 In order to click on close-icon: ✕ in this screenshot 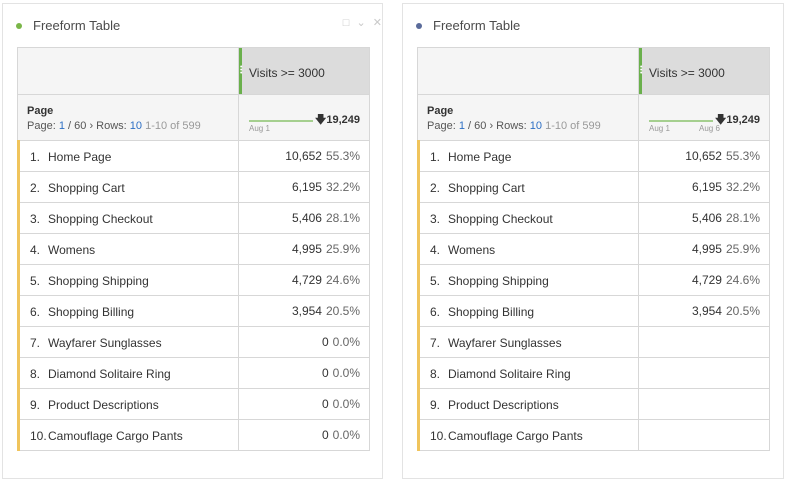, I will do `click(377, 22)`.